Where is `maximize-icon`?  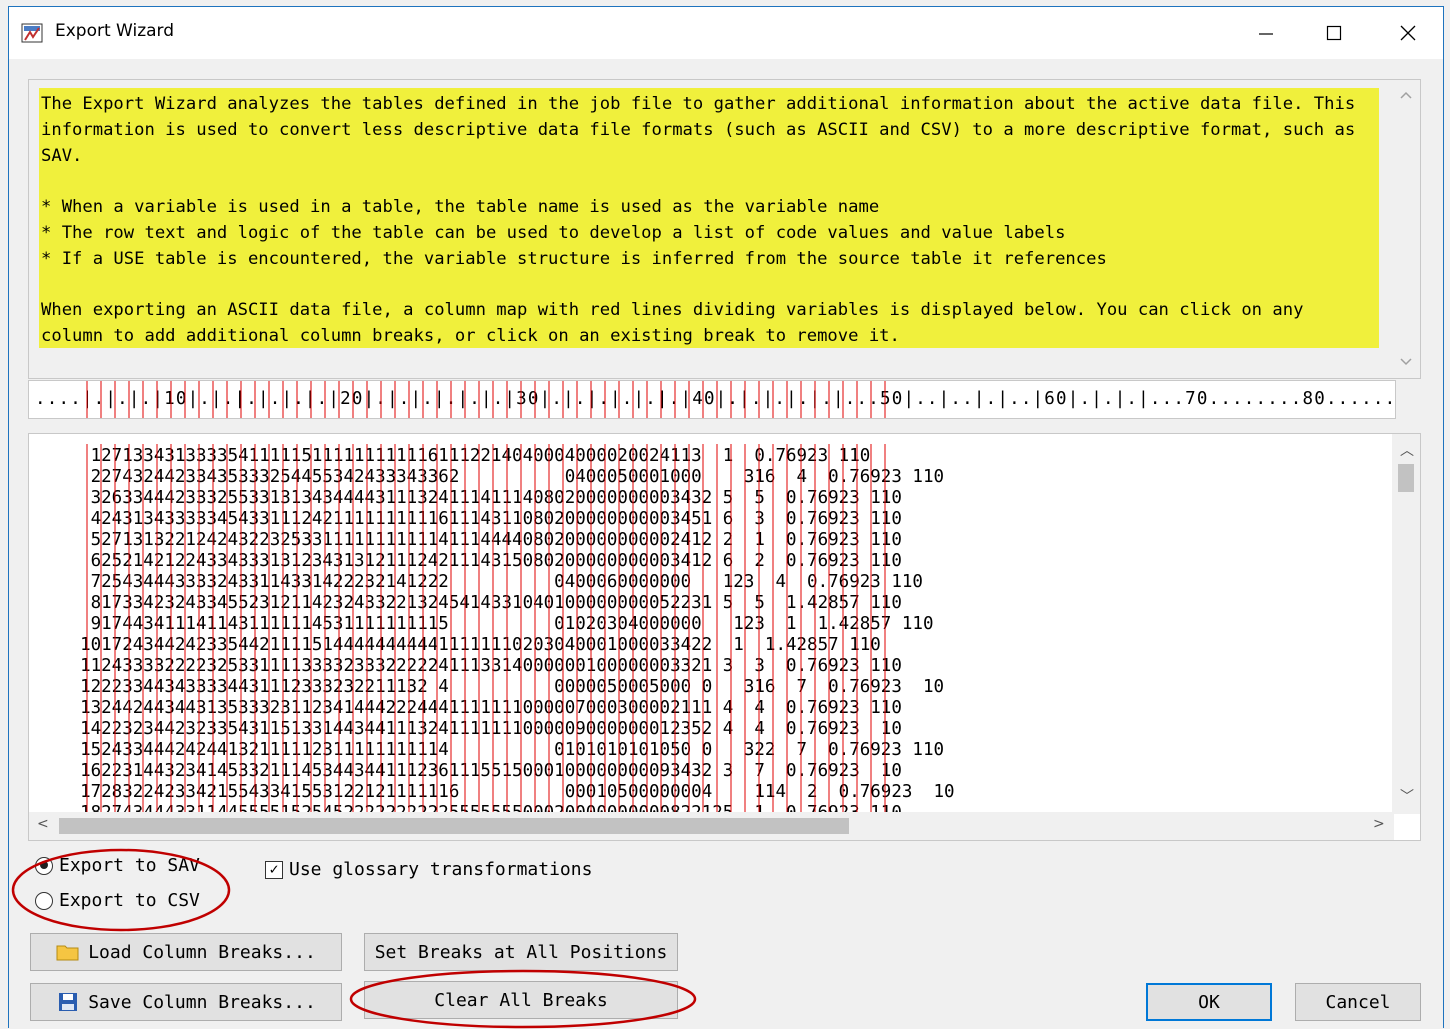 maximize-icon is located at coordinates (1334, 33).